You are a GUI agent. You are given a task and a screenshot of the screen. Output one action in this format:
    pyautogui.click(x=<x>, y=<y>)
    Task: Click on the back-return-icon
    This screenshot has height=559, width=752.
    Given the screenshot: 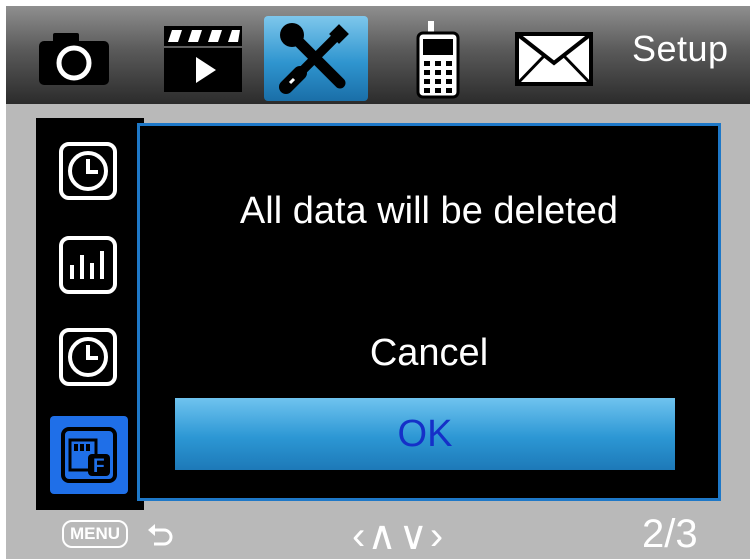 What is the action you would take?
    pyautogui.click(x=160, y=535)
    